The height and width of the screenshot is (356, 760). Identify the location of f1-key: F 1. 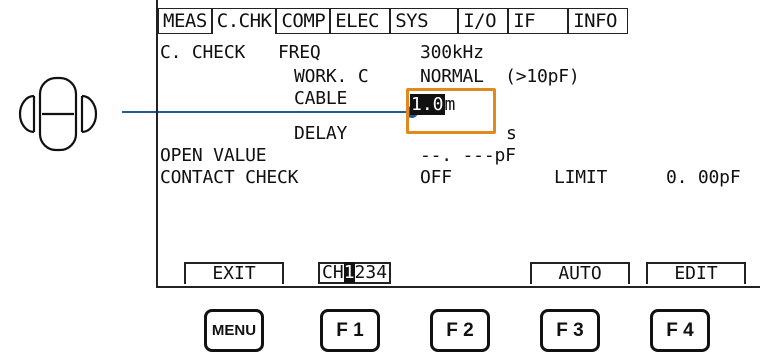
(350, 330).